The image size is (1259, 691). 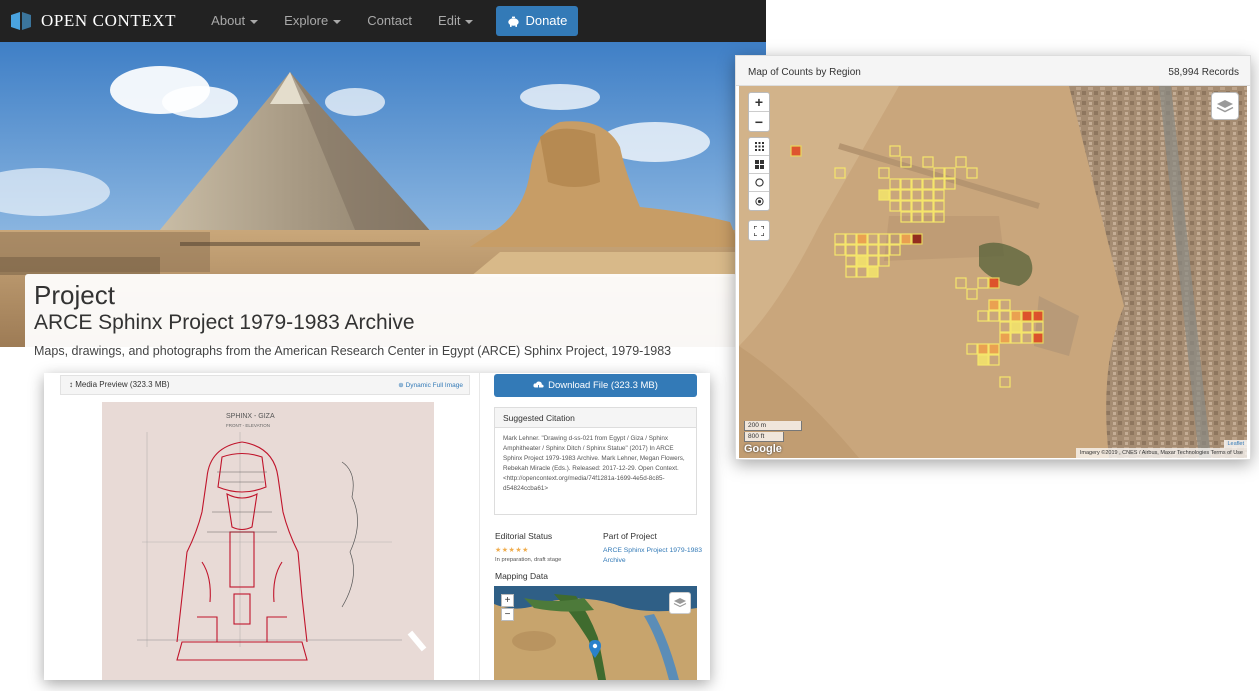 I want to click on nav-contact: Contact, so click(x=389, y=21).